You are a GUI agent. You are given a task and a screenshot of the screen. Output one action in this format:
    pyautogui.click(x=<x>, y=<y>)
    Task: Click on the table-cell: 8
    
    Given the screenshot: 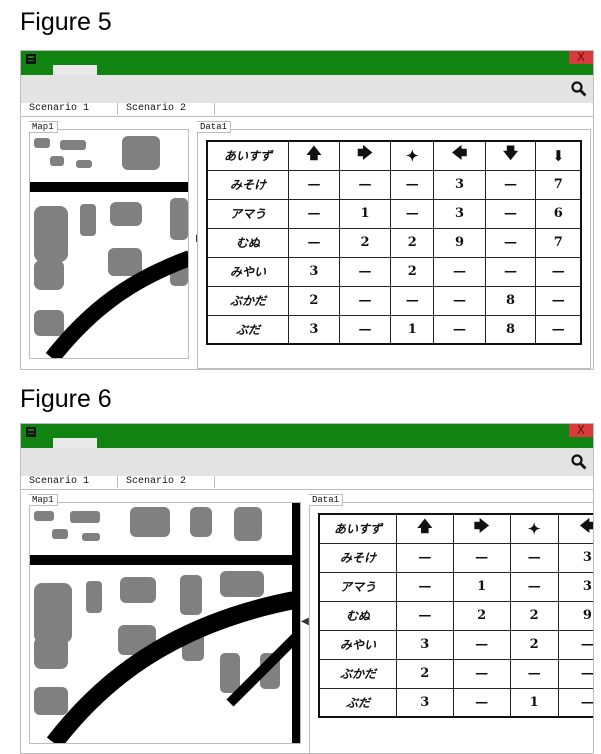 What is the action you would take?
    pyautogui.click(x=510, y=300)
    